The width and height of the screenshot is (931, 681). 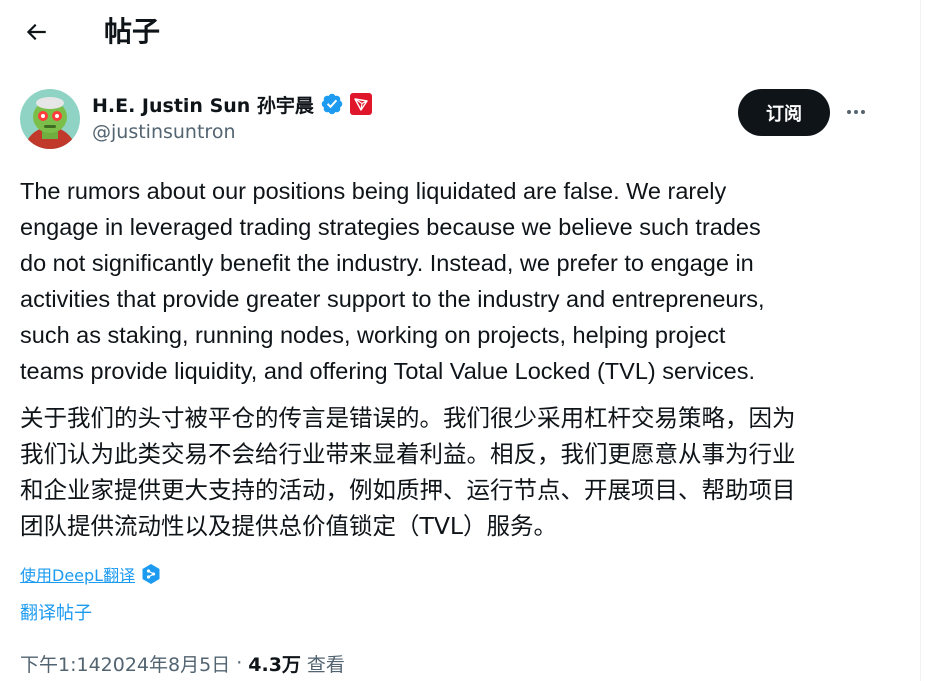 I want to click on avatar, so click(x=50, y=119).